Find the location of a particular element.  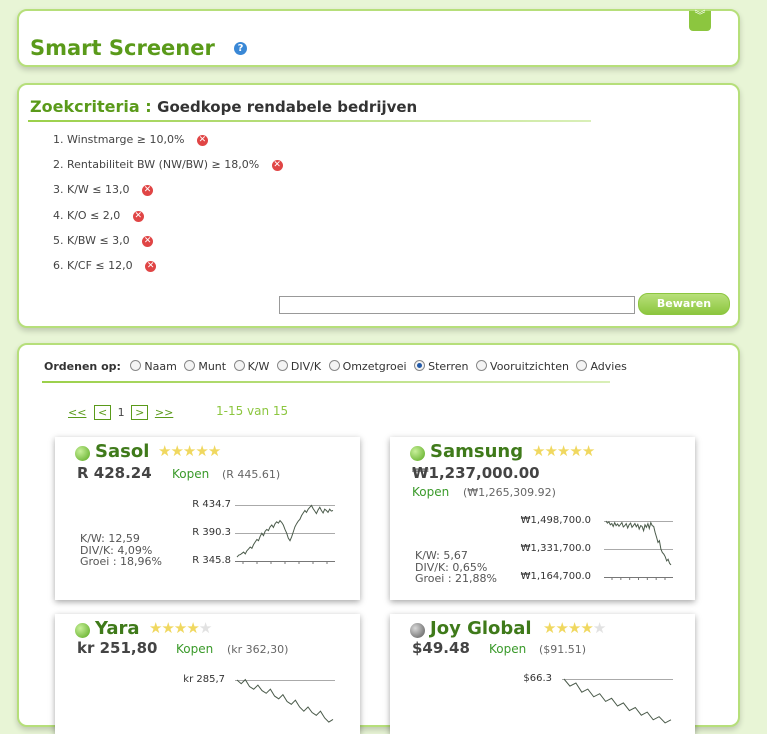

target-price: (R 445.61) is located at coordinates (251, 474).